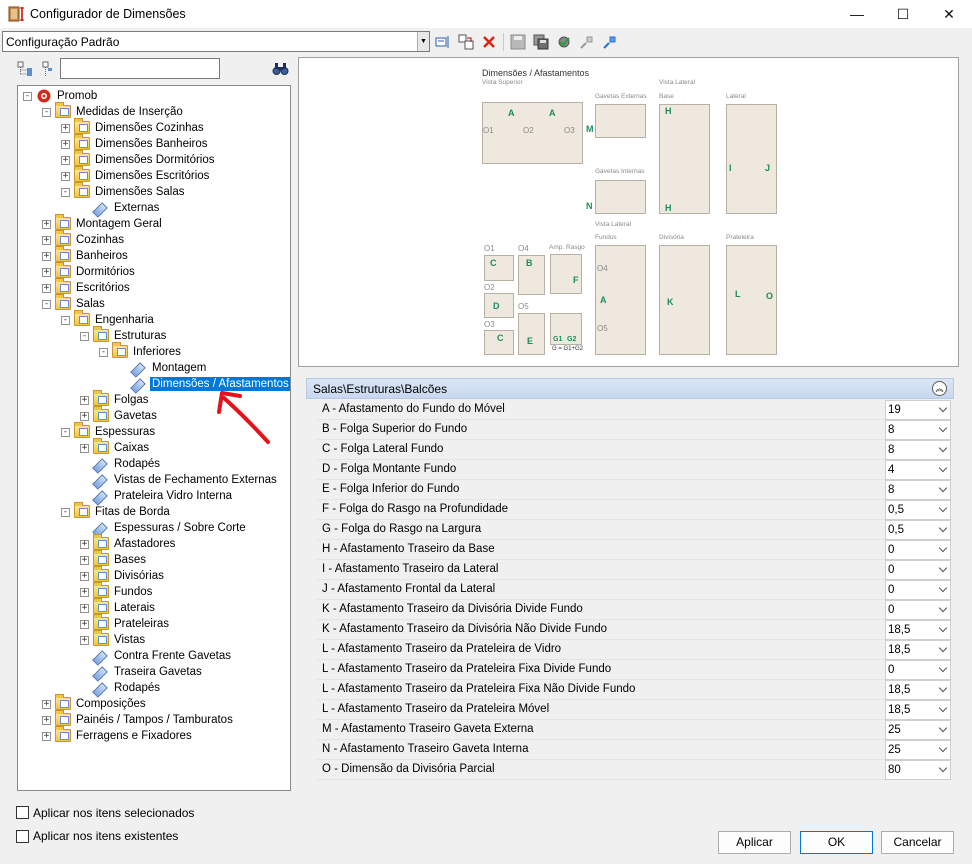 The width and height of the screenshot is (972, 864). Describe the element at coordinates (119, 415) in the screenshot. I see `tree-item: + Gavetas` at that location.